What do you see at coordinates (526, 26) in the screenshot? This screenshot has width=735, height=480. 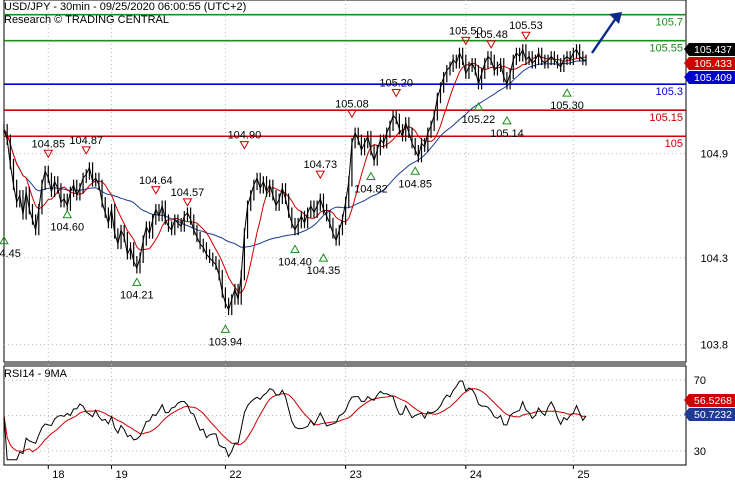 I see `high-label: 105.53` at bounding box center [526, 26].